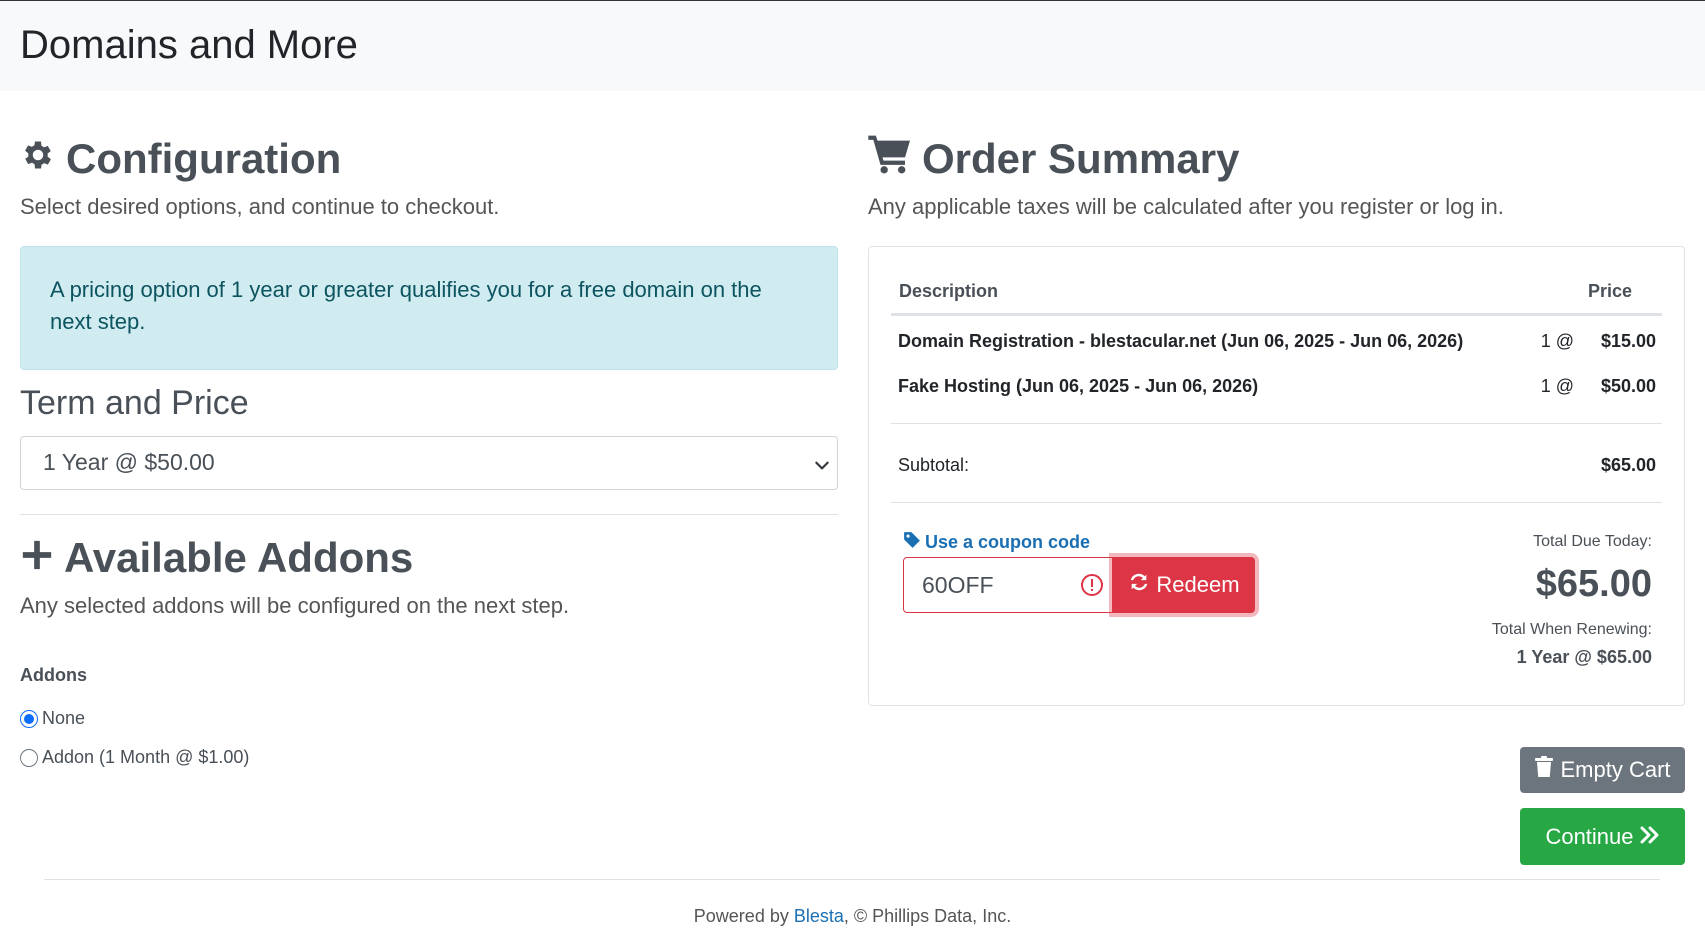  What do you see at coordinates (134, 403) in the screenshot?
I see `term-price-label: Term and Price` at bounding box center [134, 403].